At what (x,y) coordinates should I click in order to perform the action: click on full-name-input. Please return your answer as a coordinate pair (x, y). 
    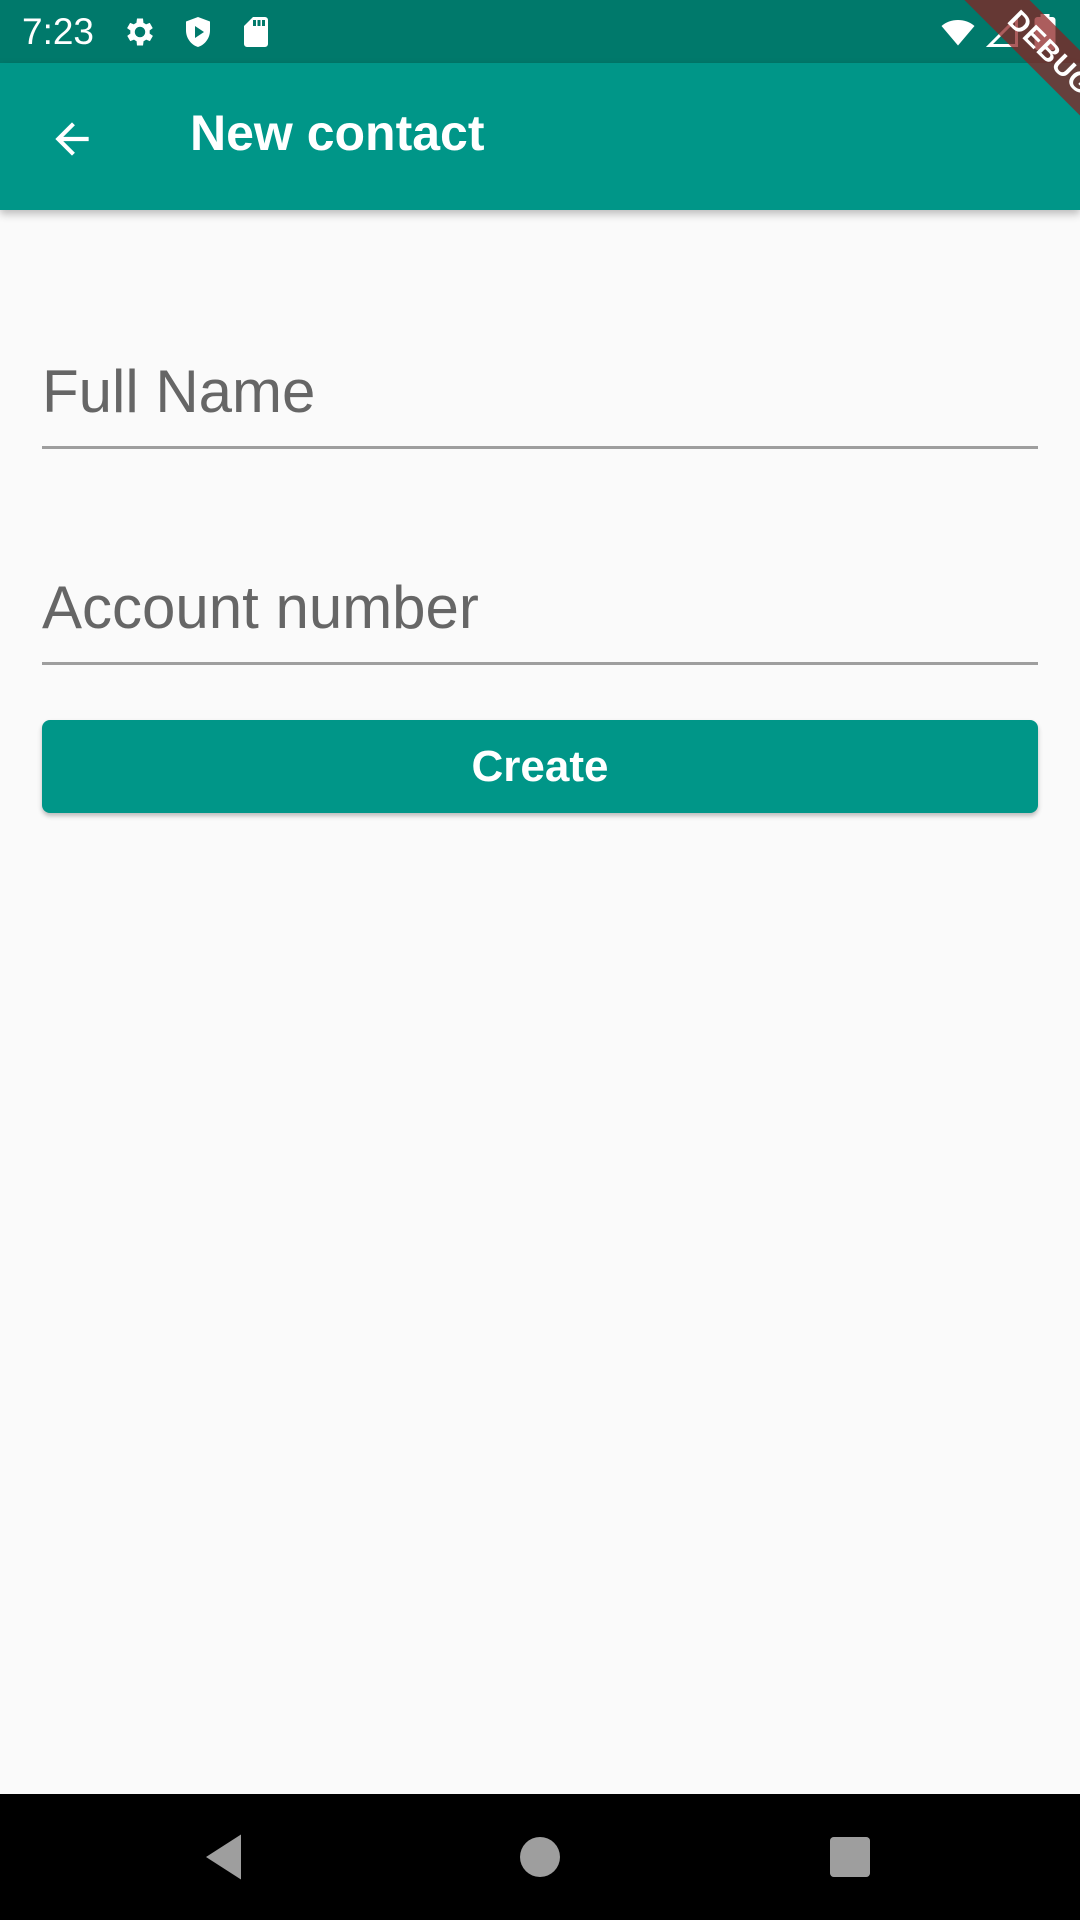
    Looking at the image, I should click on (540, 391).